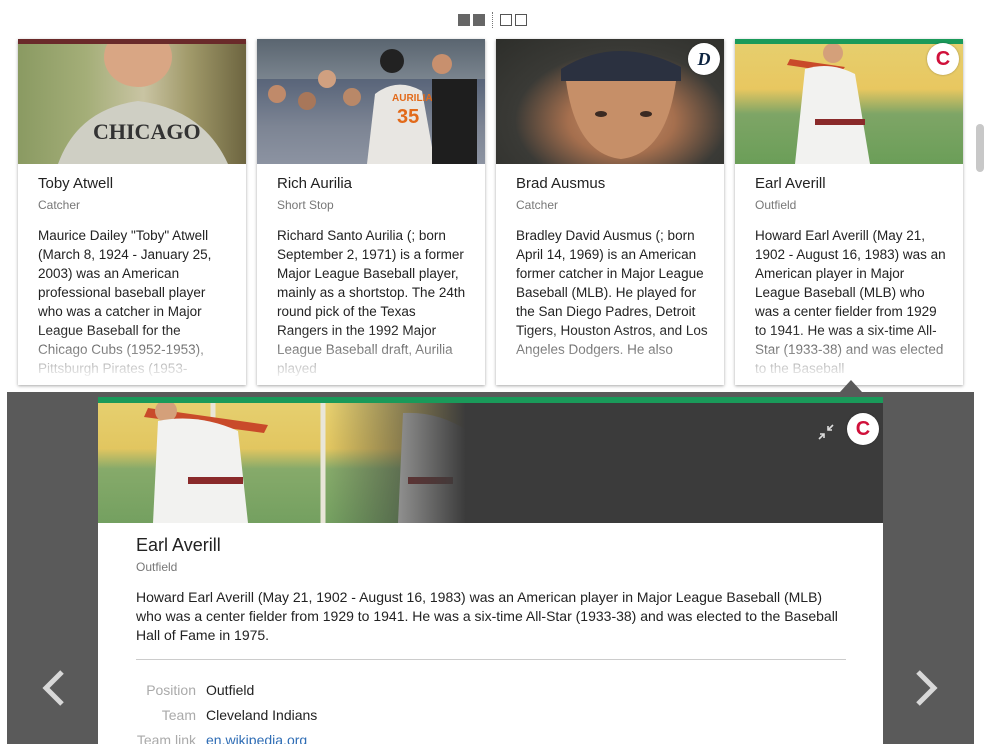  I want to click on hero-fade, so click(400, 463).